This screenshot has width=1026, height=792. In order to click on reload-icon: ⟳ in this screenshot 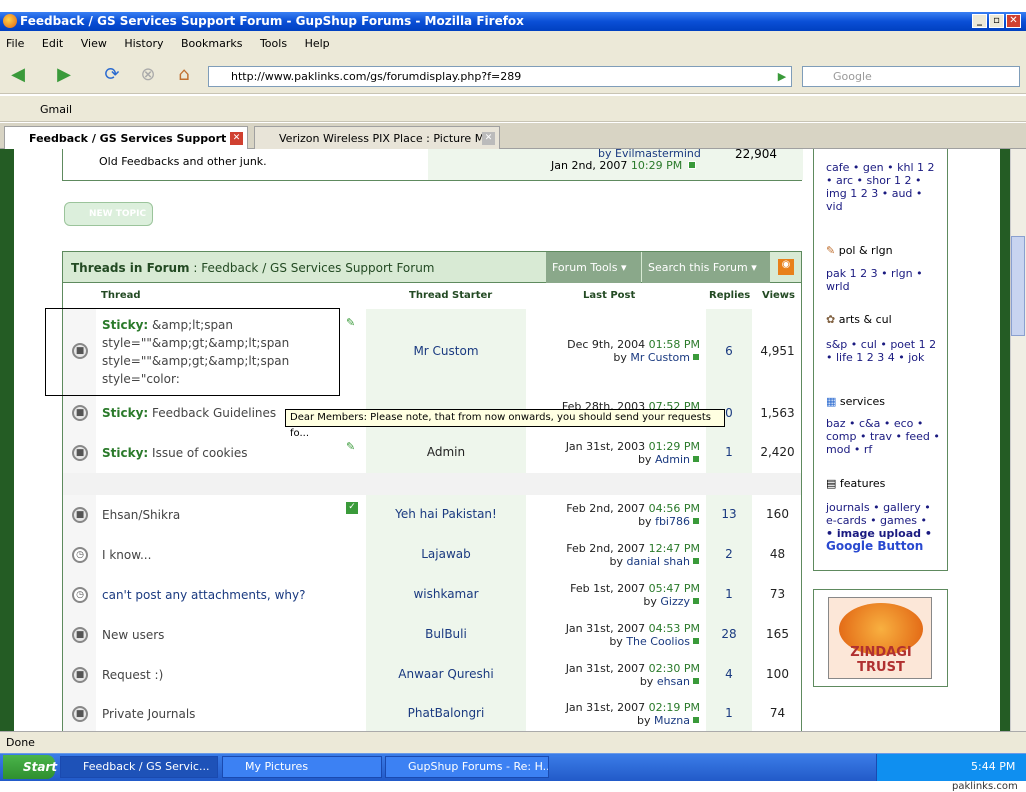, I will do `click(112, 75)`.